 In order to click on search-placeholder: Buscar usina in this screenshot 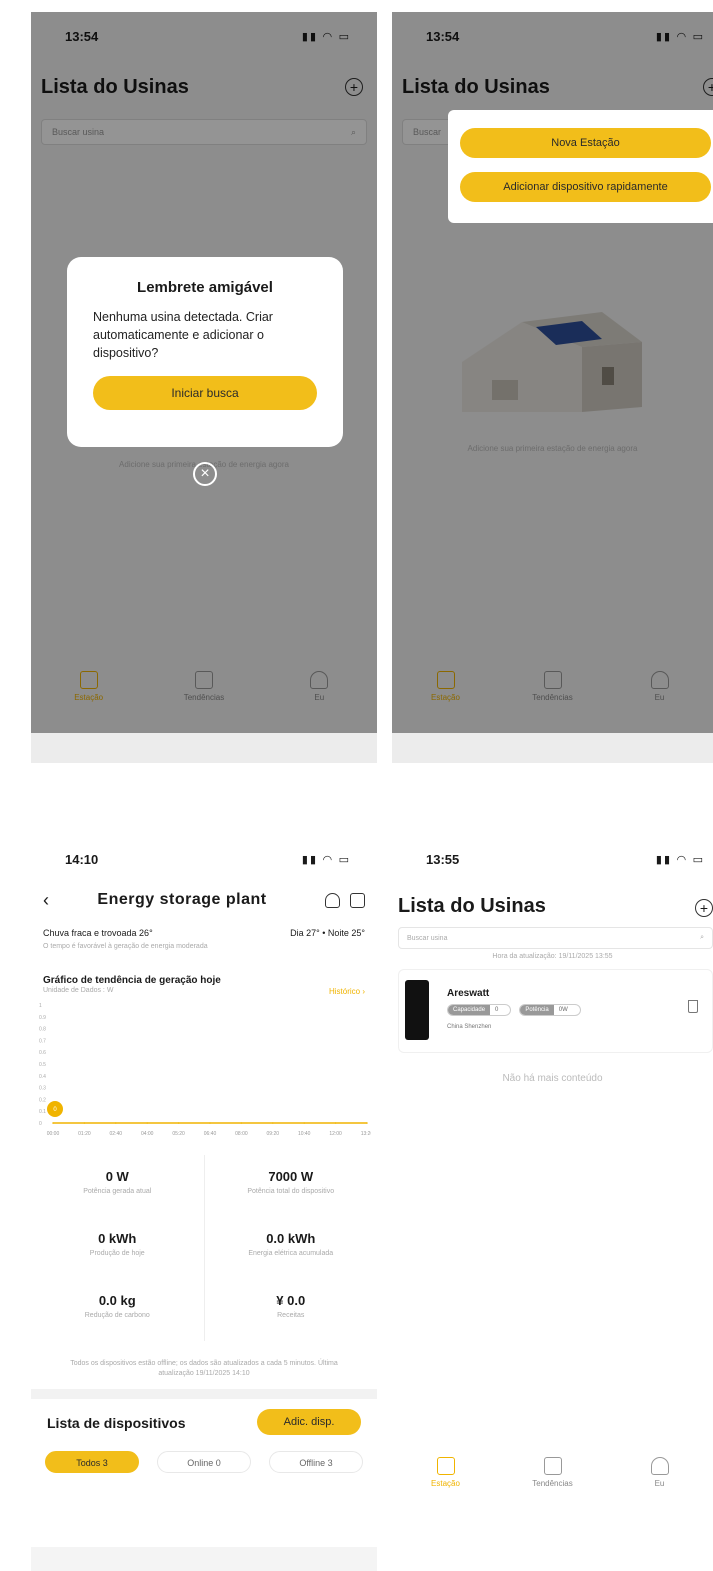, I will do `click(427, 938)`.